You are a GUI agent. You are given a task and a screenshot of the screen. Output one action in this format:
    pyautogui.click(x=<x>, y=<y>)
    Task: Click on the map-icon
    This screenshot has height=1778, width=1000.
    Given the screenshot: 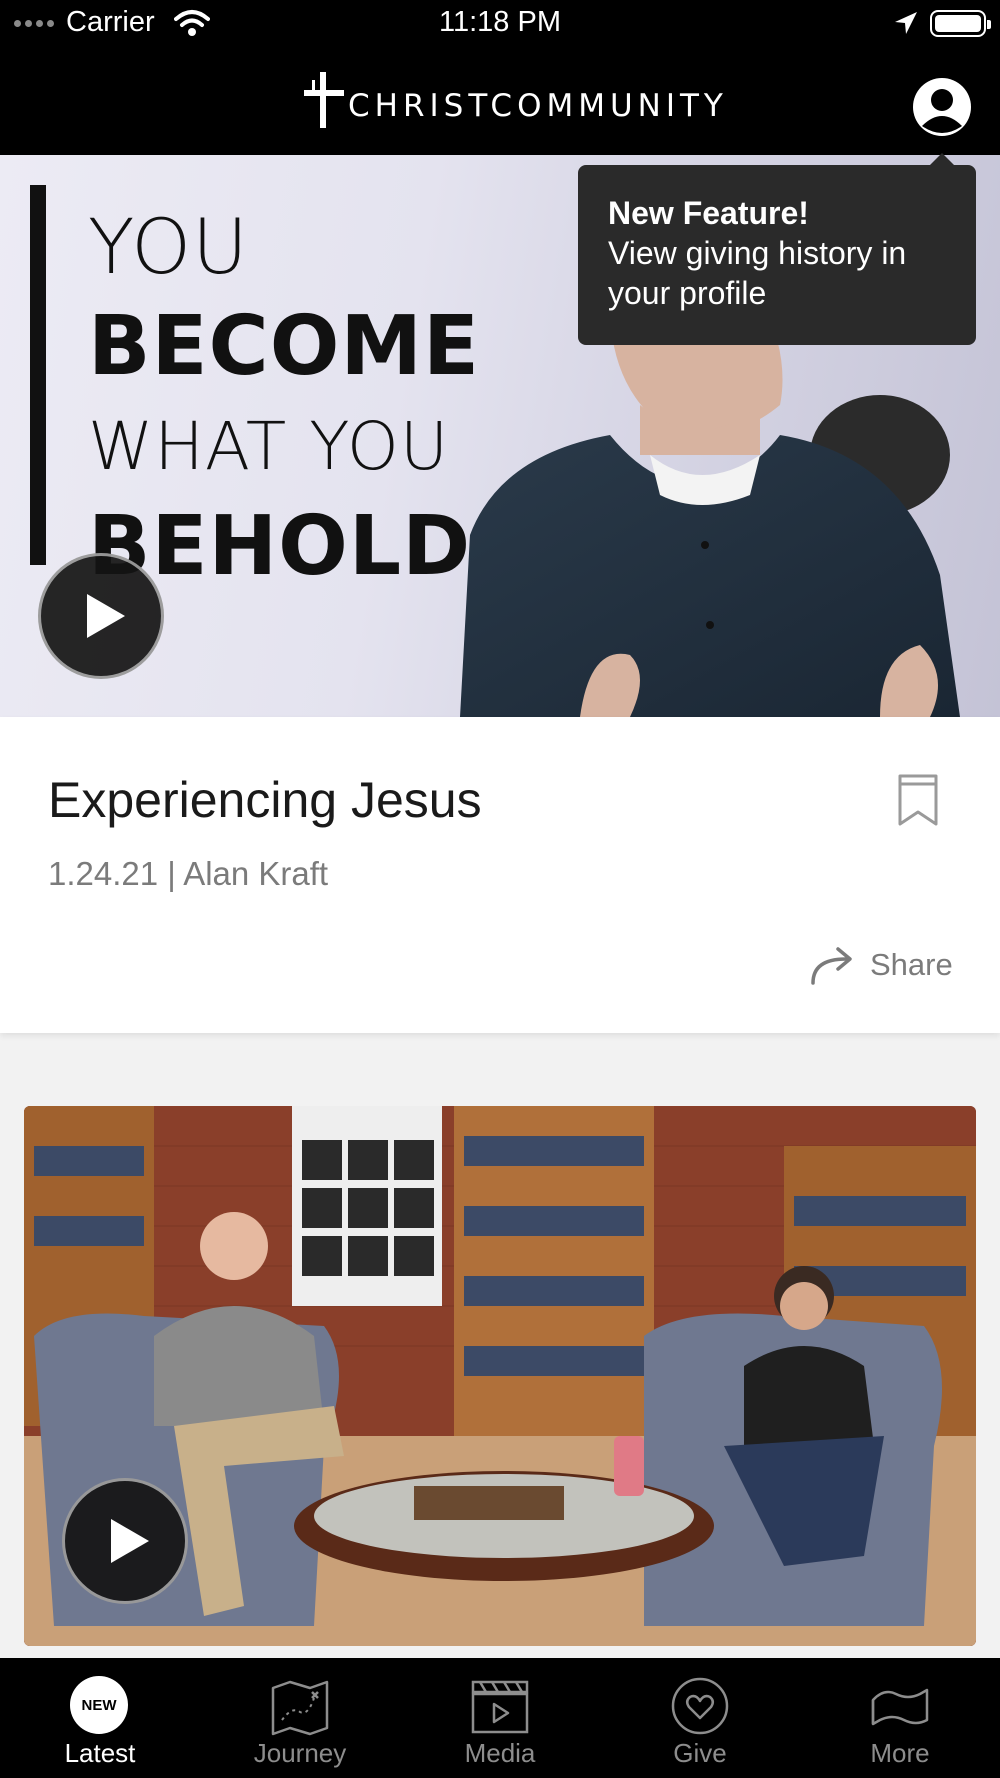 What is the action you would take?
    pyautogui.click(x=300, y=1708)
    